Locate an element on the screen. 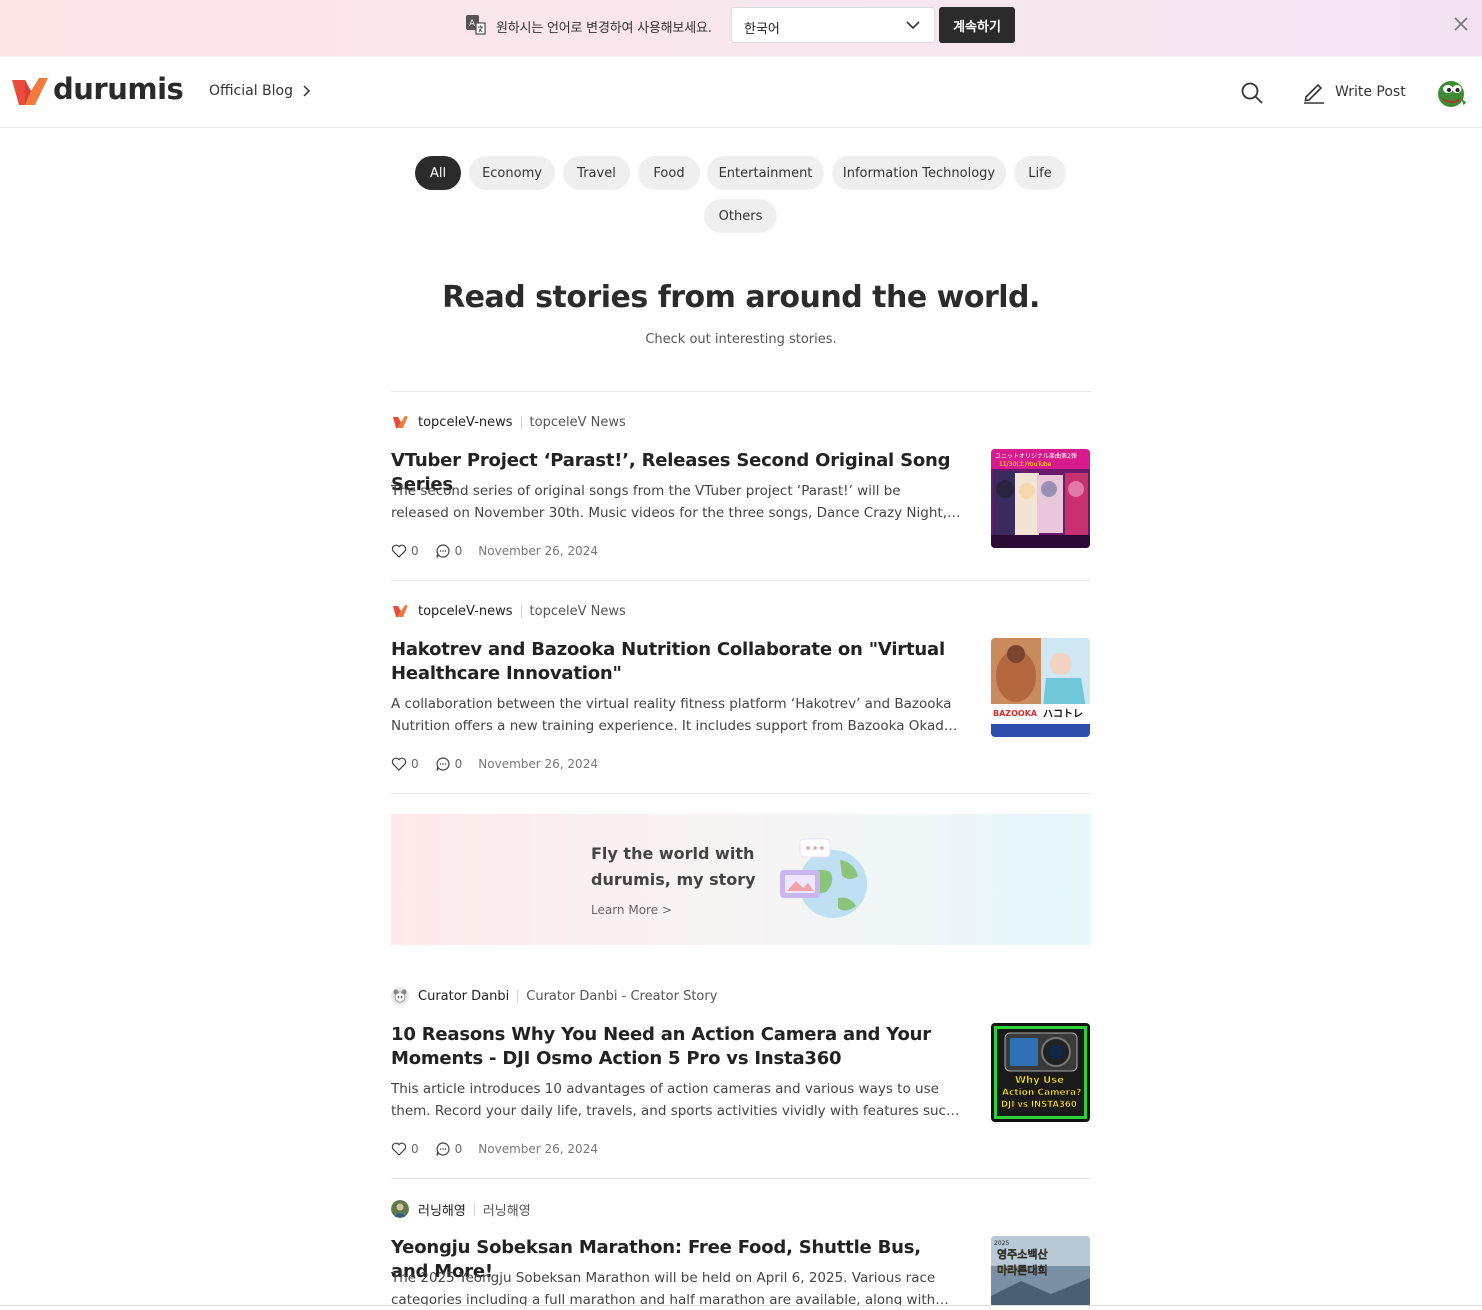 The height and width of the screenshot is (1310, 1482). avatar is located at coordinates (1452, 94).